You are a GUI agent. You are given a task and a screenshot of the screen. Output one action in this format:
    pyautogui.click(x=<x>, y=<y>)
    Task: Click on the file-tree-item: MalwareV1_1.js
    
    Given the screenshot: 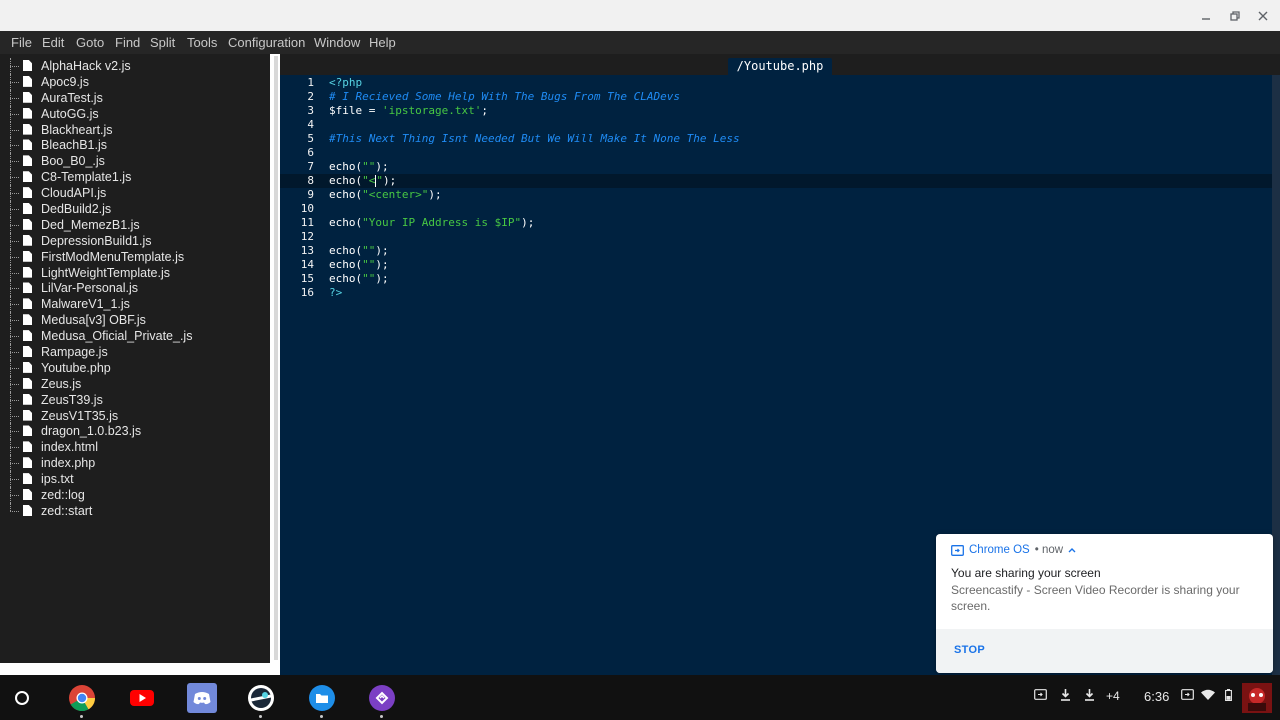 What is the action you would take?
    pyautogui.click(x=135, y=304)
    